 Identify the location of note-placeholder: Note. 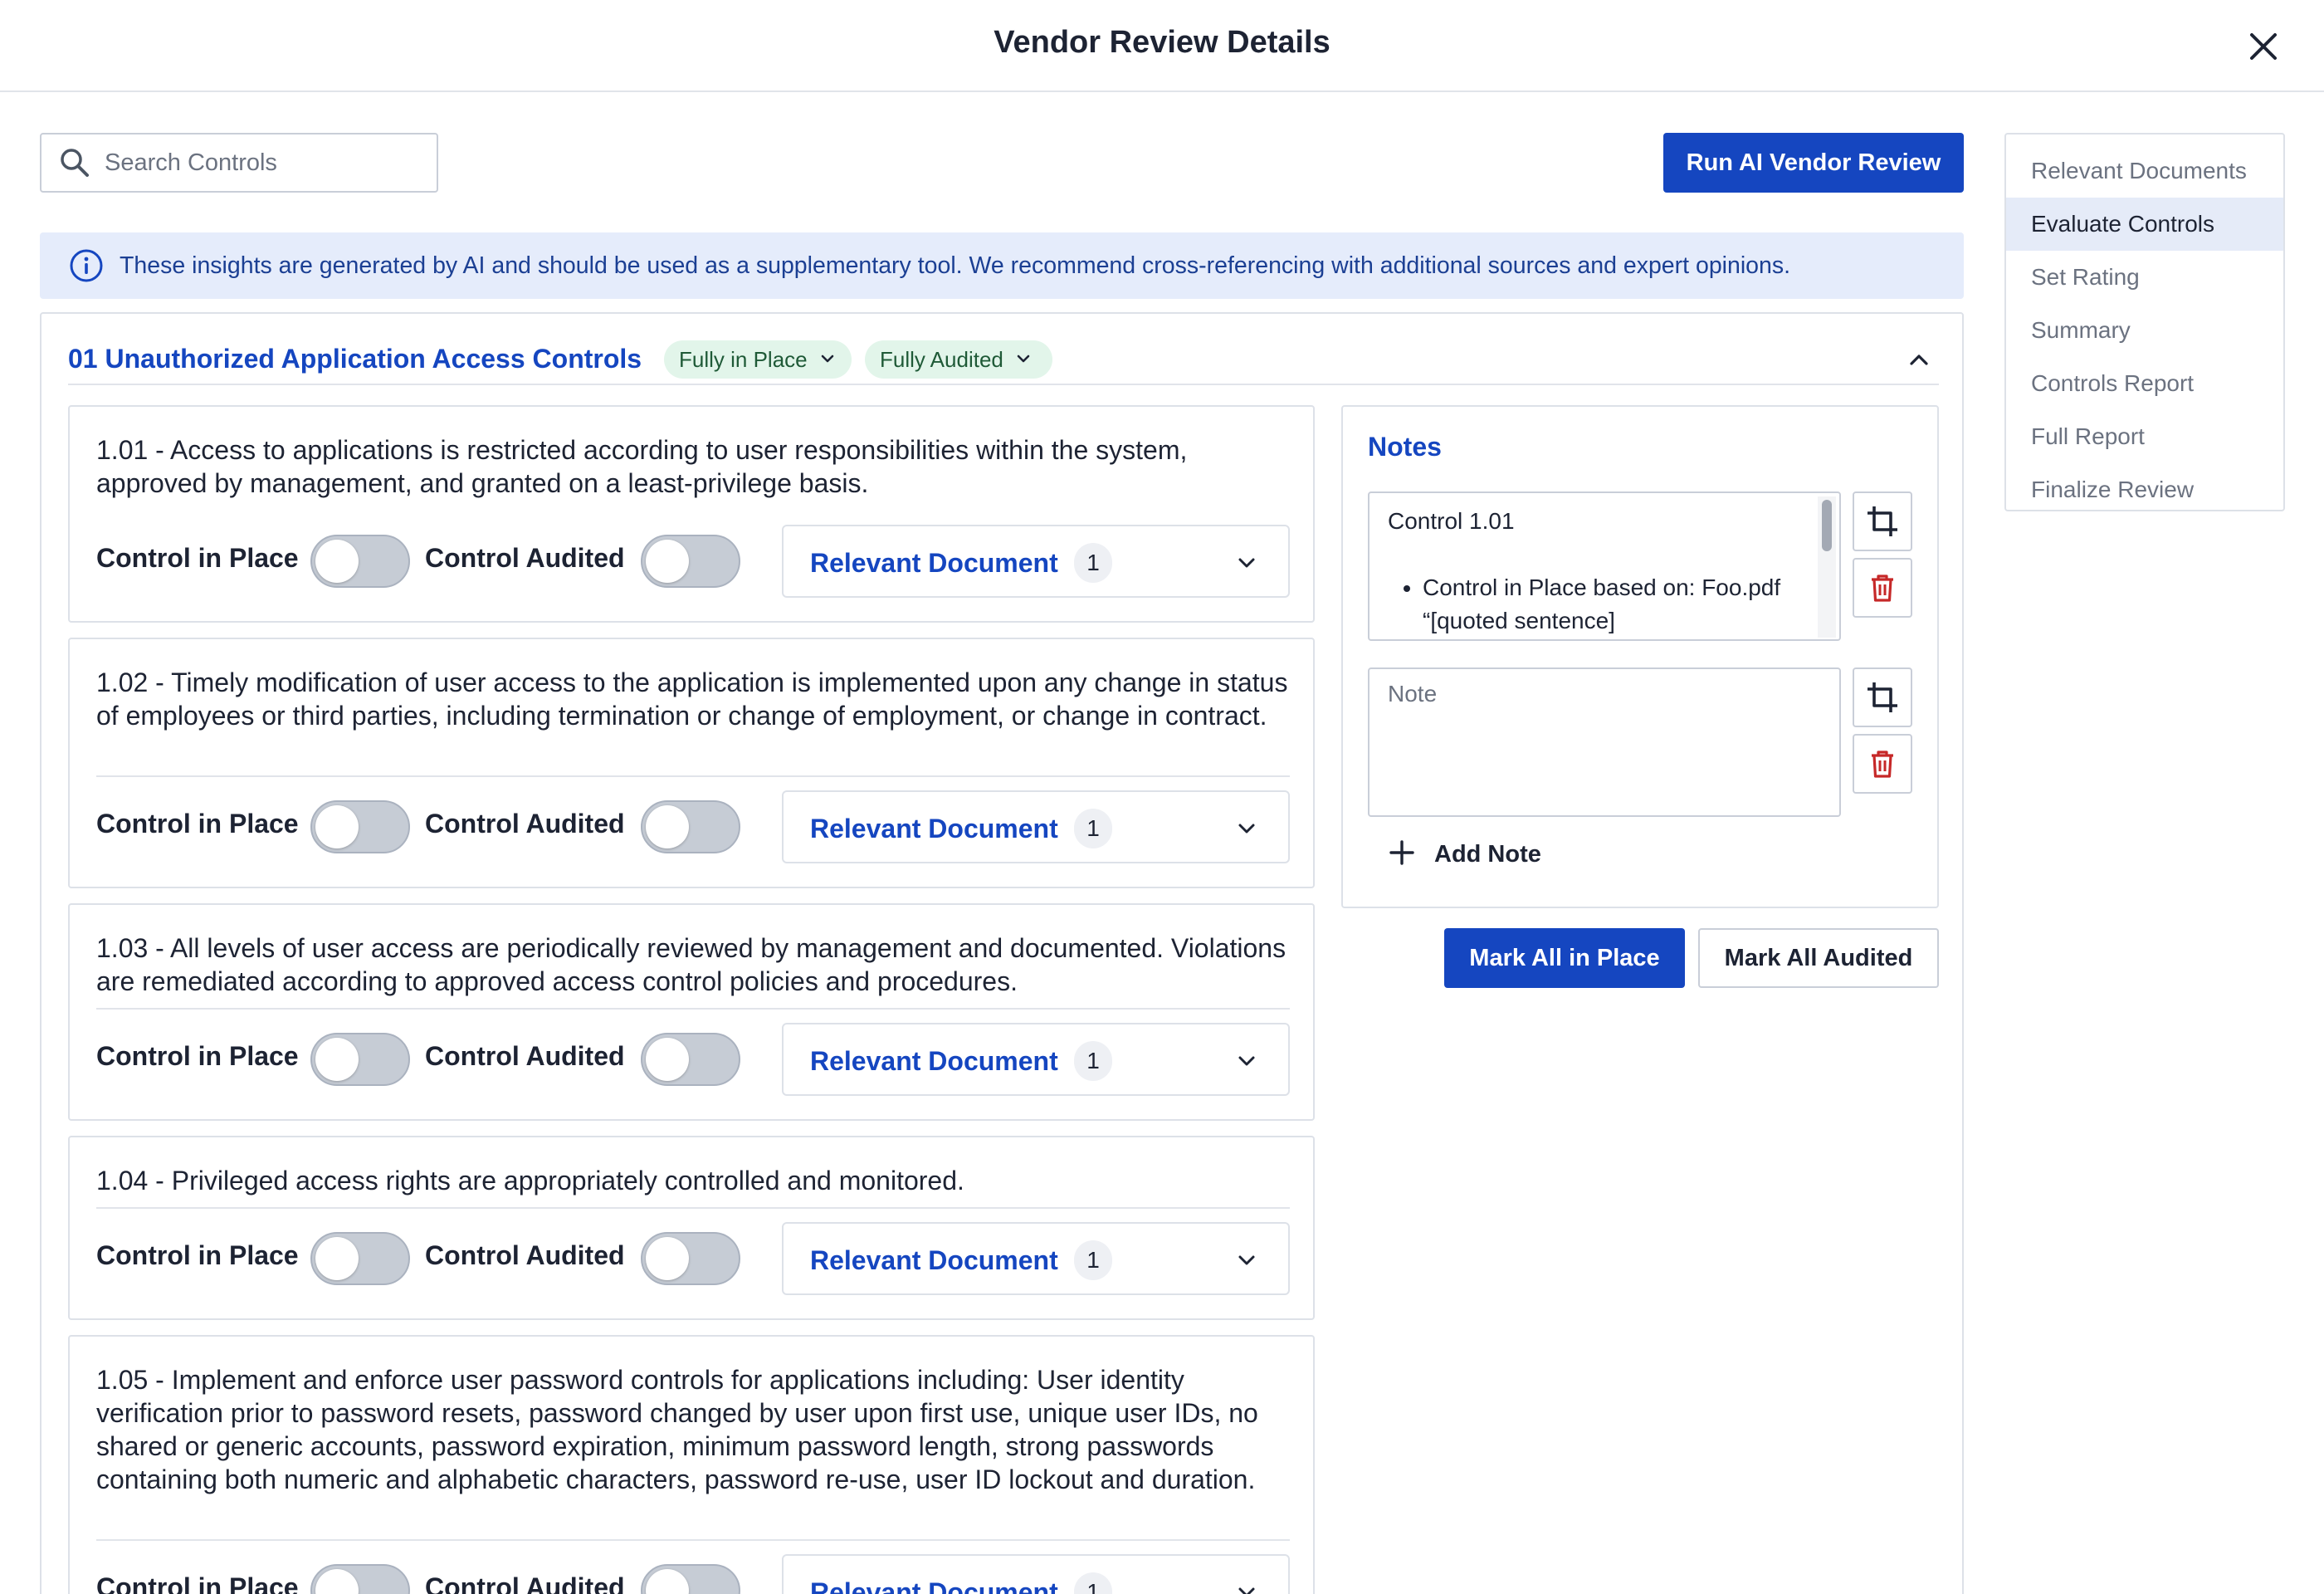
(1413, 694).